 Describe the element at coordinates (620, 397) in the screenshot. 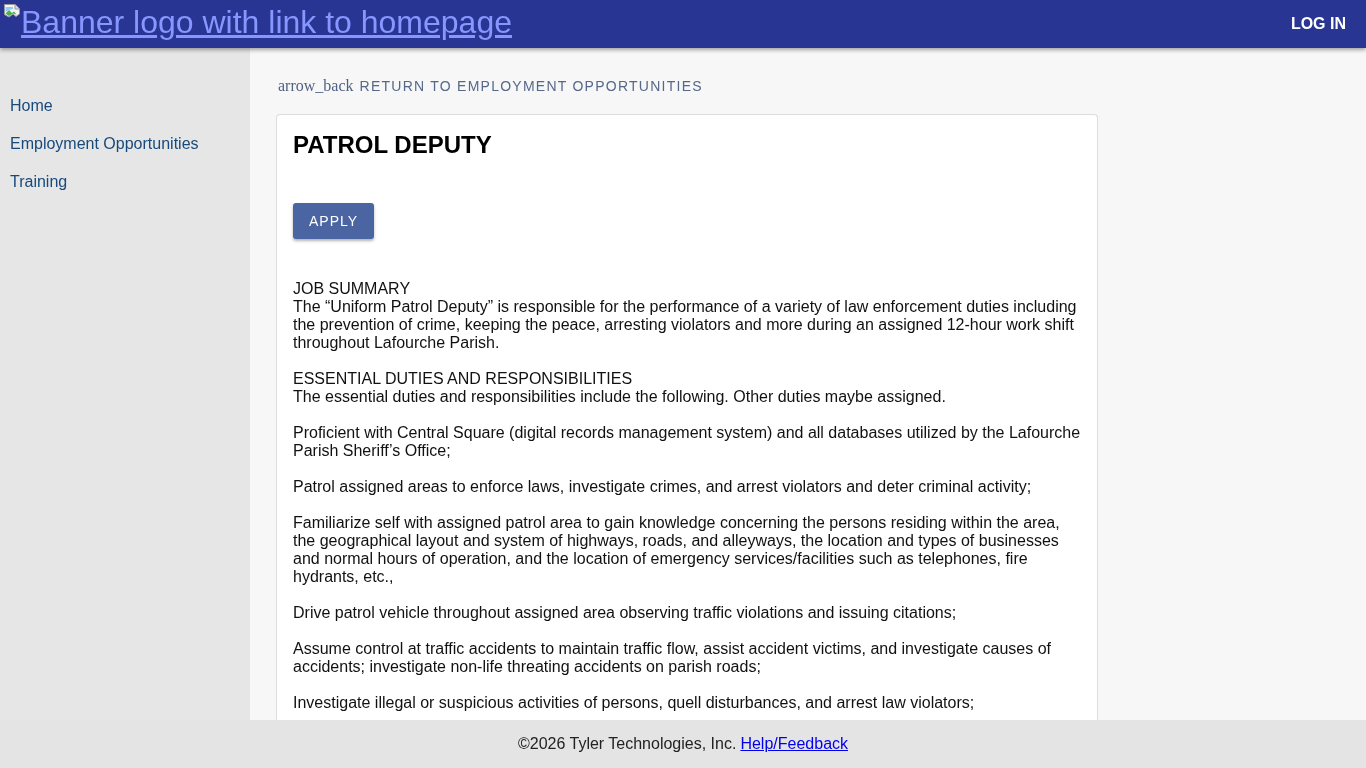

I see `paragraph: The essential duties and responsibilities include the following. Other duties maybe assigned.` at that location.